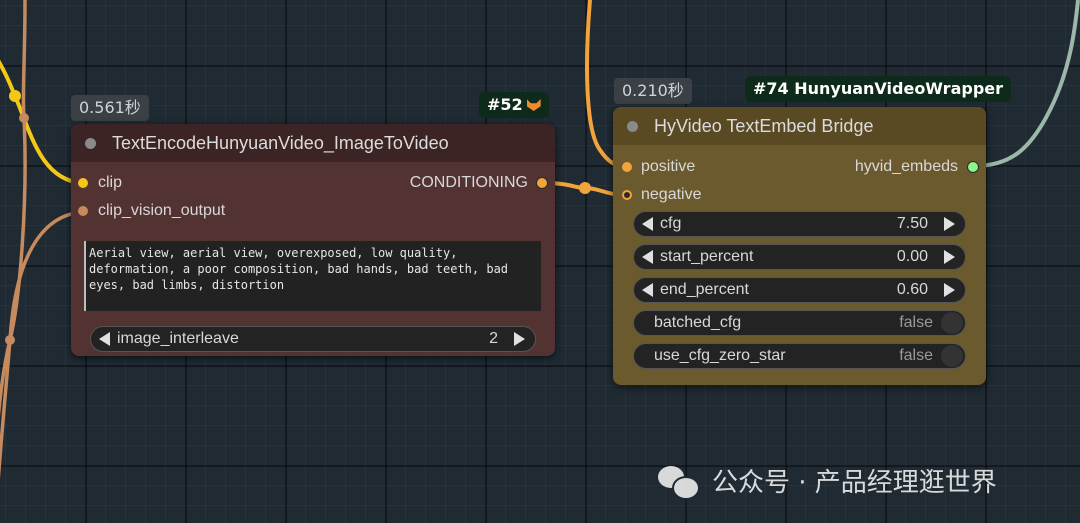  I want to click on widget-cfg: cfg 7.50, so click(799, 224).